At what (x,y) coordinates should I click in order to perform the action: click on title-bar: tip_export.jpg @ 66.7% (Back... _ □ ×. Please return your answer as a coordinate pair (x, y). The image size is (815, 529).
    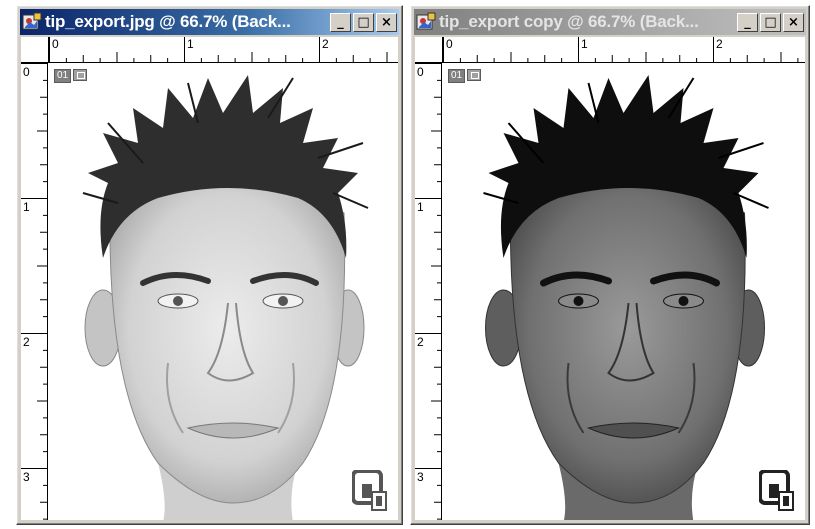
    Looking at the image, I should click on (209, 22).